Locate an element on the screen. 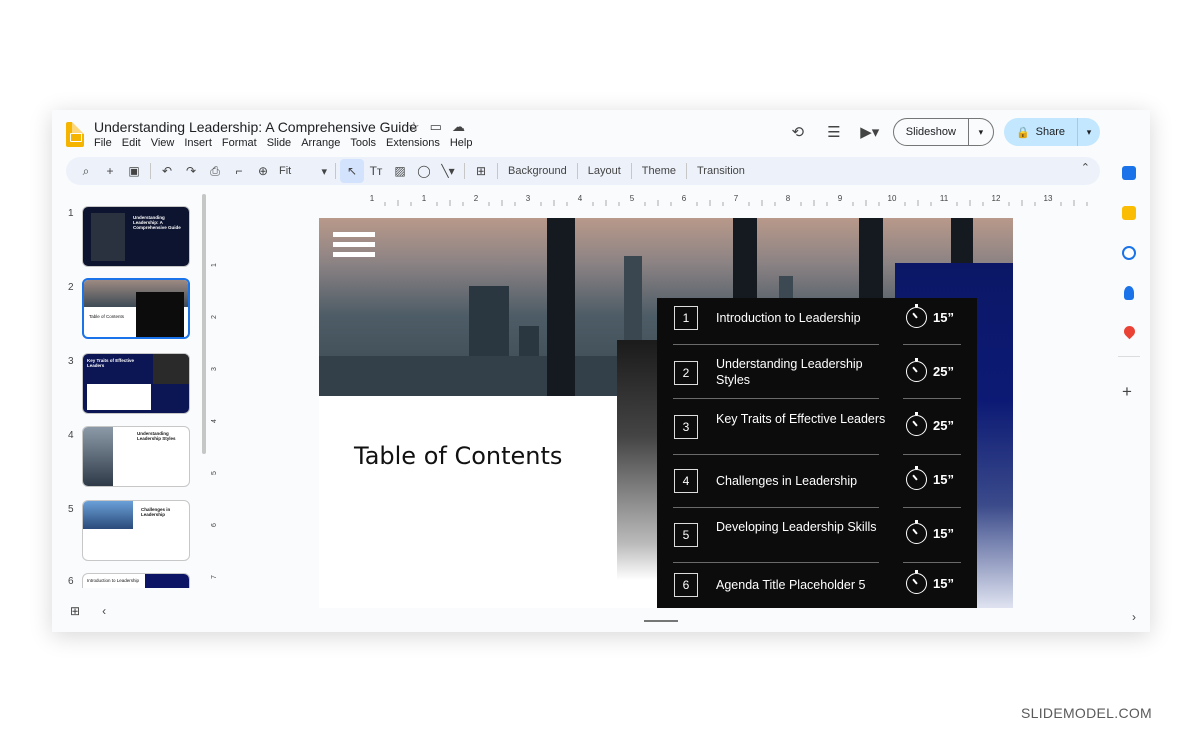 This screenshot has width=1200, height=743. thumb-agenda is located at coordinates (160, 314).